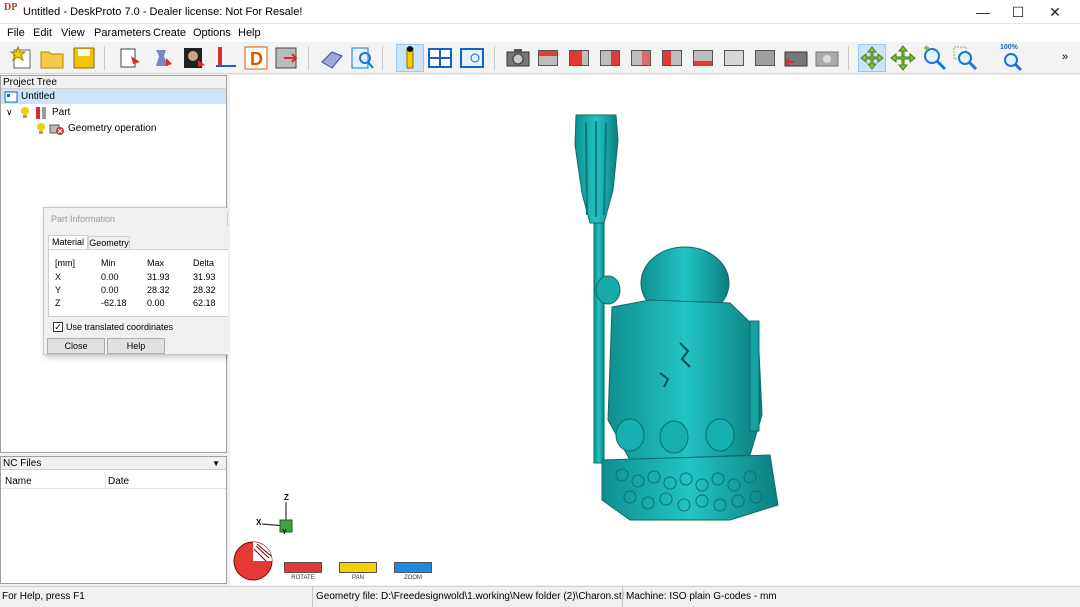  What do you see at coordinates (256, 58) in the screenshot?
I see `operation-wizard-button: D` at bounding box center [256, 58].